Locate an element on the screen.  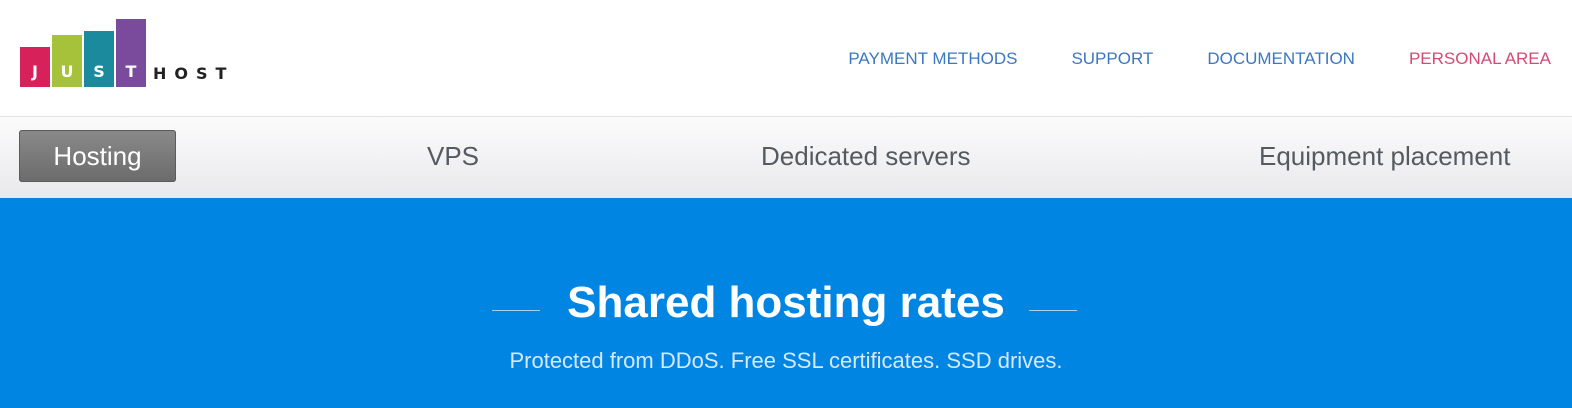
logo-letter-j: J is located at coordinates (35, 71).